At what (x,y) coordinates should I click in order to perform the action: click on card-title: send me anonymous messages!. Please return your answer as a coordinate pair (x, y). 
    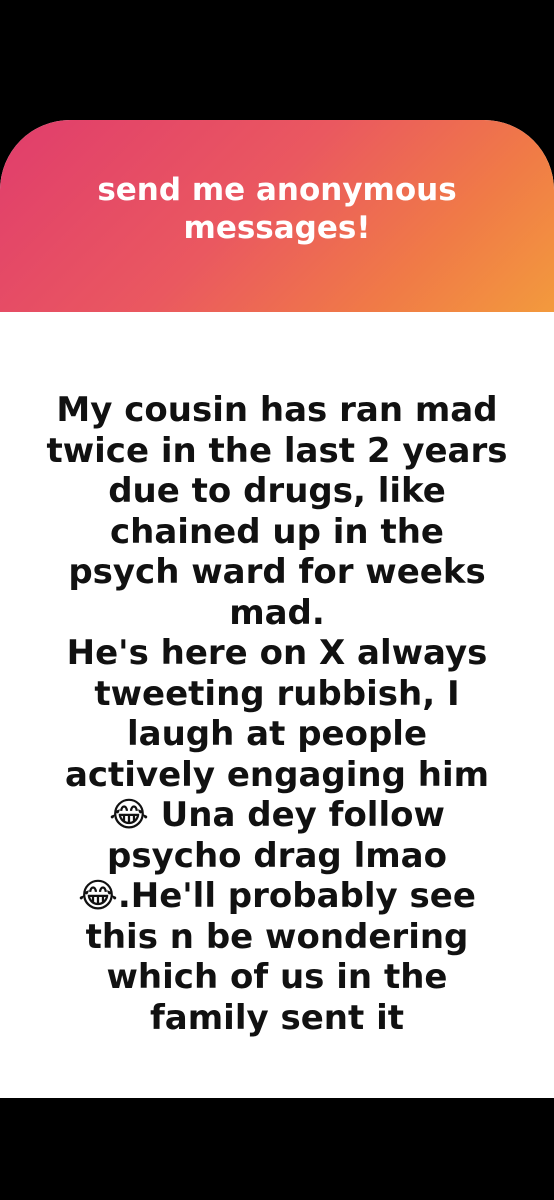
    Looking at the image, I should click on (277, 209).